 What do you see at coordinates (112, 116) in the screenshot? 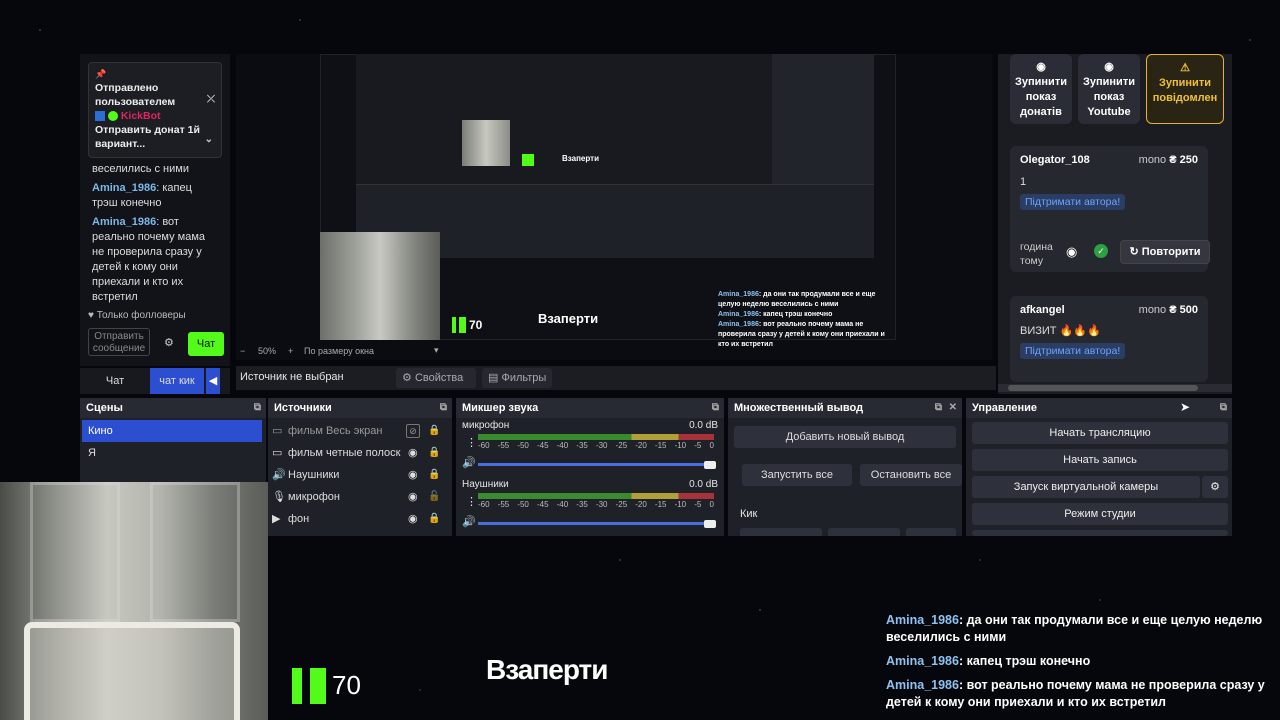
I see `verified-icon` at bounding box center [112, 116].